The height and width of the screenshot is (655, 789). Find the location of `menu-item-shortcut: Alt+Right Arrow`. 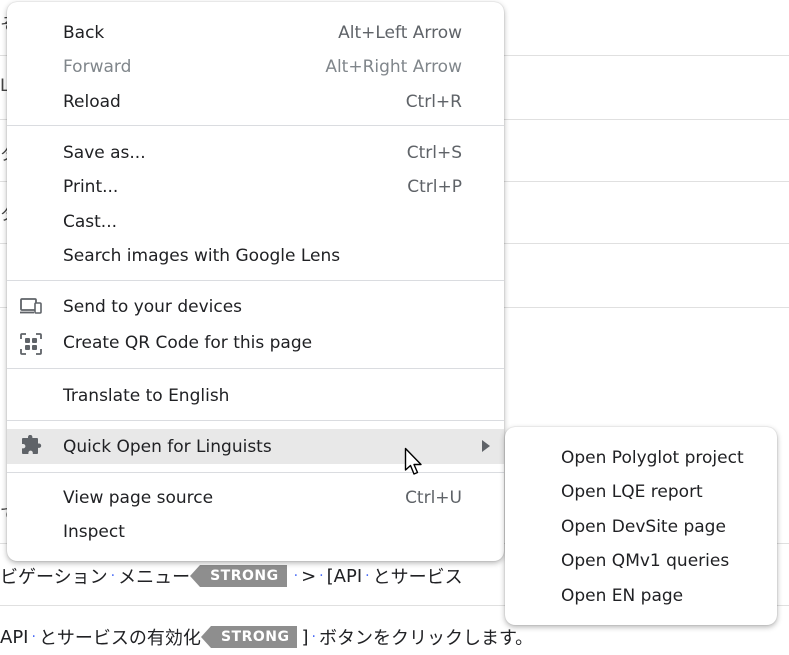

menu-item-shortcut: Alt+Right Arrow is located at coordinates (393, 67).